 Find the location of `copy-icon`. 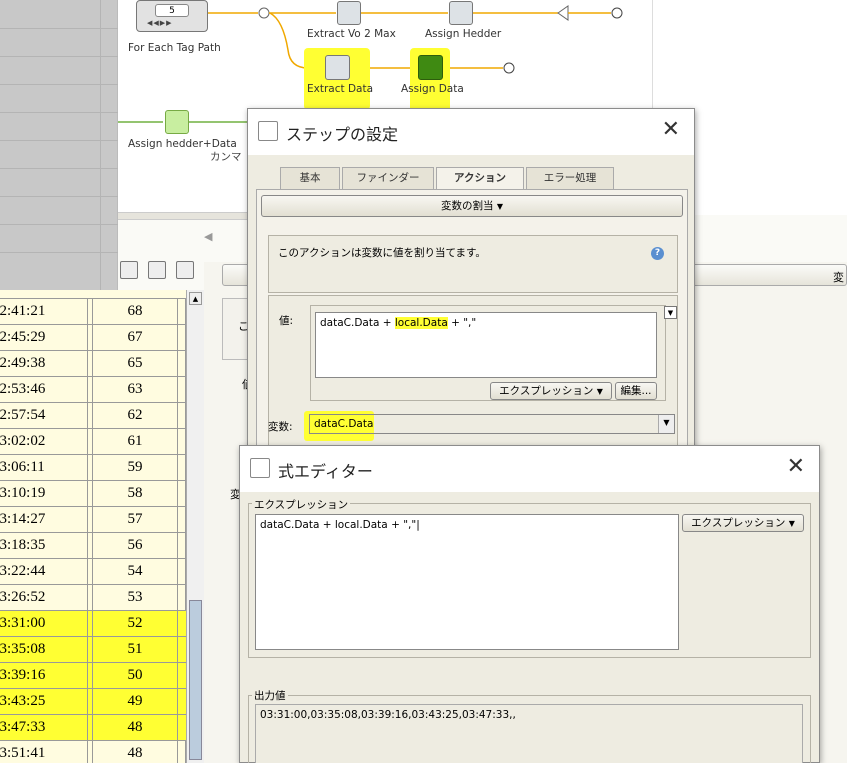

copy-icon is located at coordinates (129, 270).